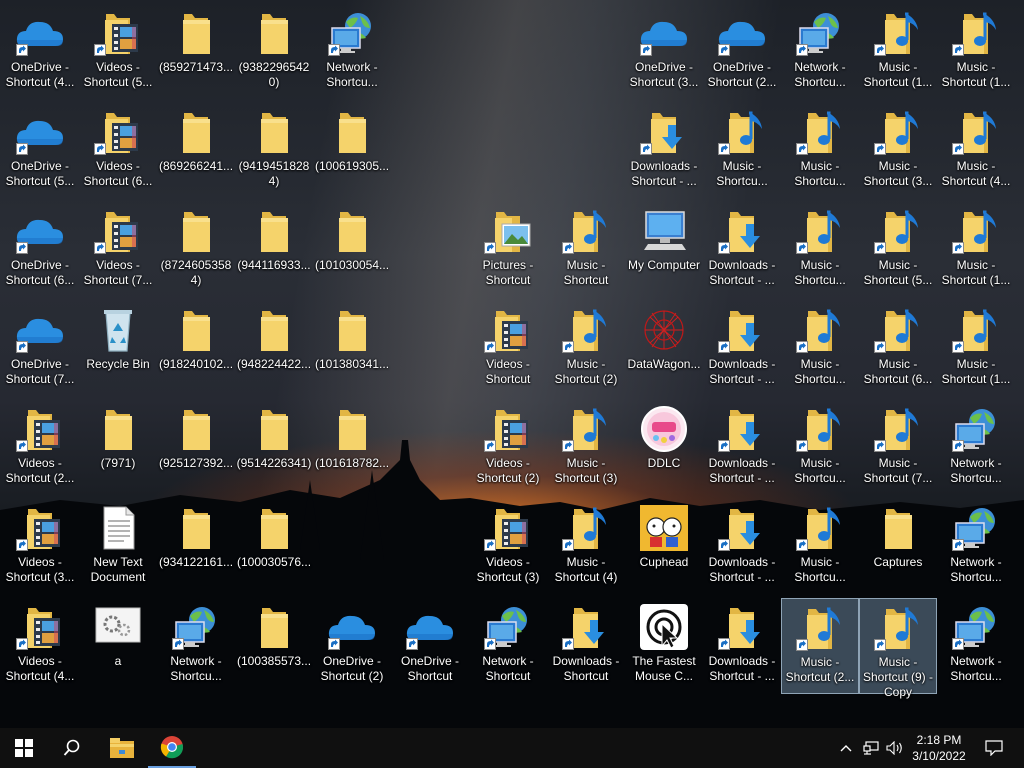 The height and width of the screenshot is (768, 1024). What do you see at coordinates (898, 547) in the screenshot?
I see `desktop-icon: Captures` at bounding box center [898, 547].